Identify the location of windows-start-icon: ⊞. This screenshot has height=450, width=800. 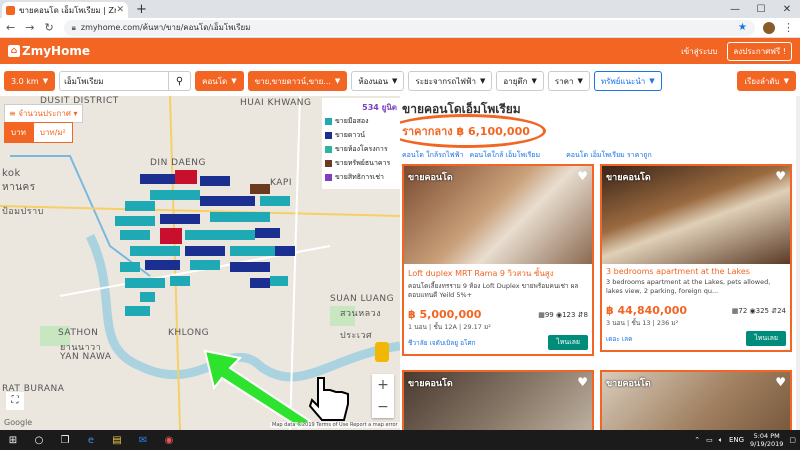
(13, 440).